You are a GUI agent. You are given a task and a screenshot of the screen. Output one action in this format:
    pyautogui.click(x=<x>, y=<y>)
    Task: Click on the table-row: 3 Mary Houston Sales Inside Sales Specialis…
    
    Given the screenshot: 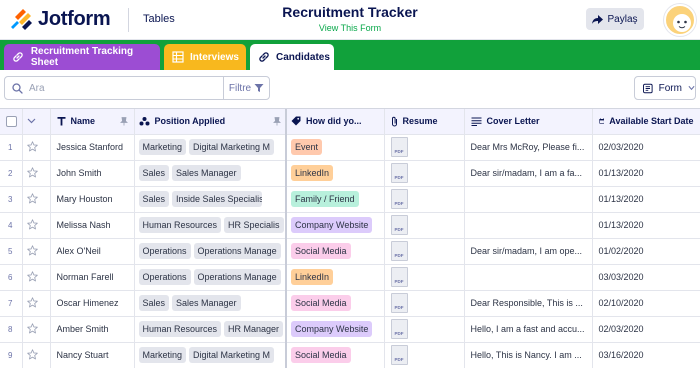 What is the action you would take?
    pyautogui.click(x=350, y=199)
    